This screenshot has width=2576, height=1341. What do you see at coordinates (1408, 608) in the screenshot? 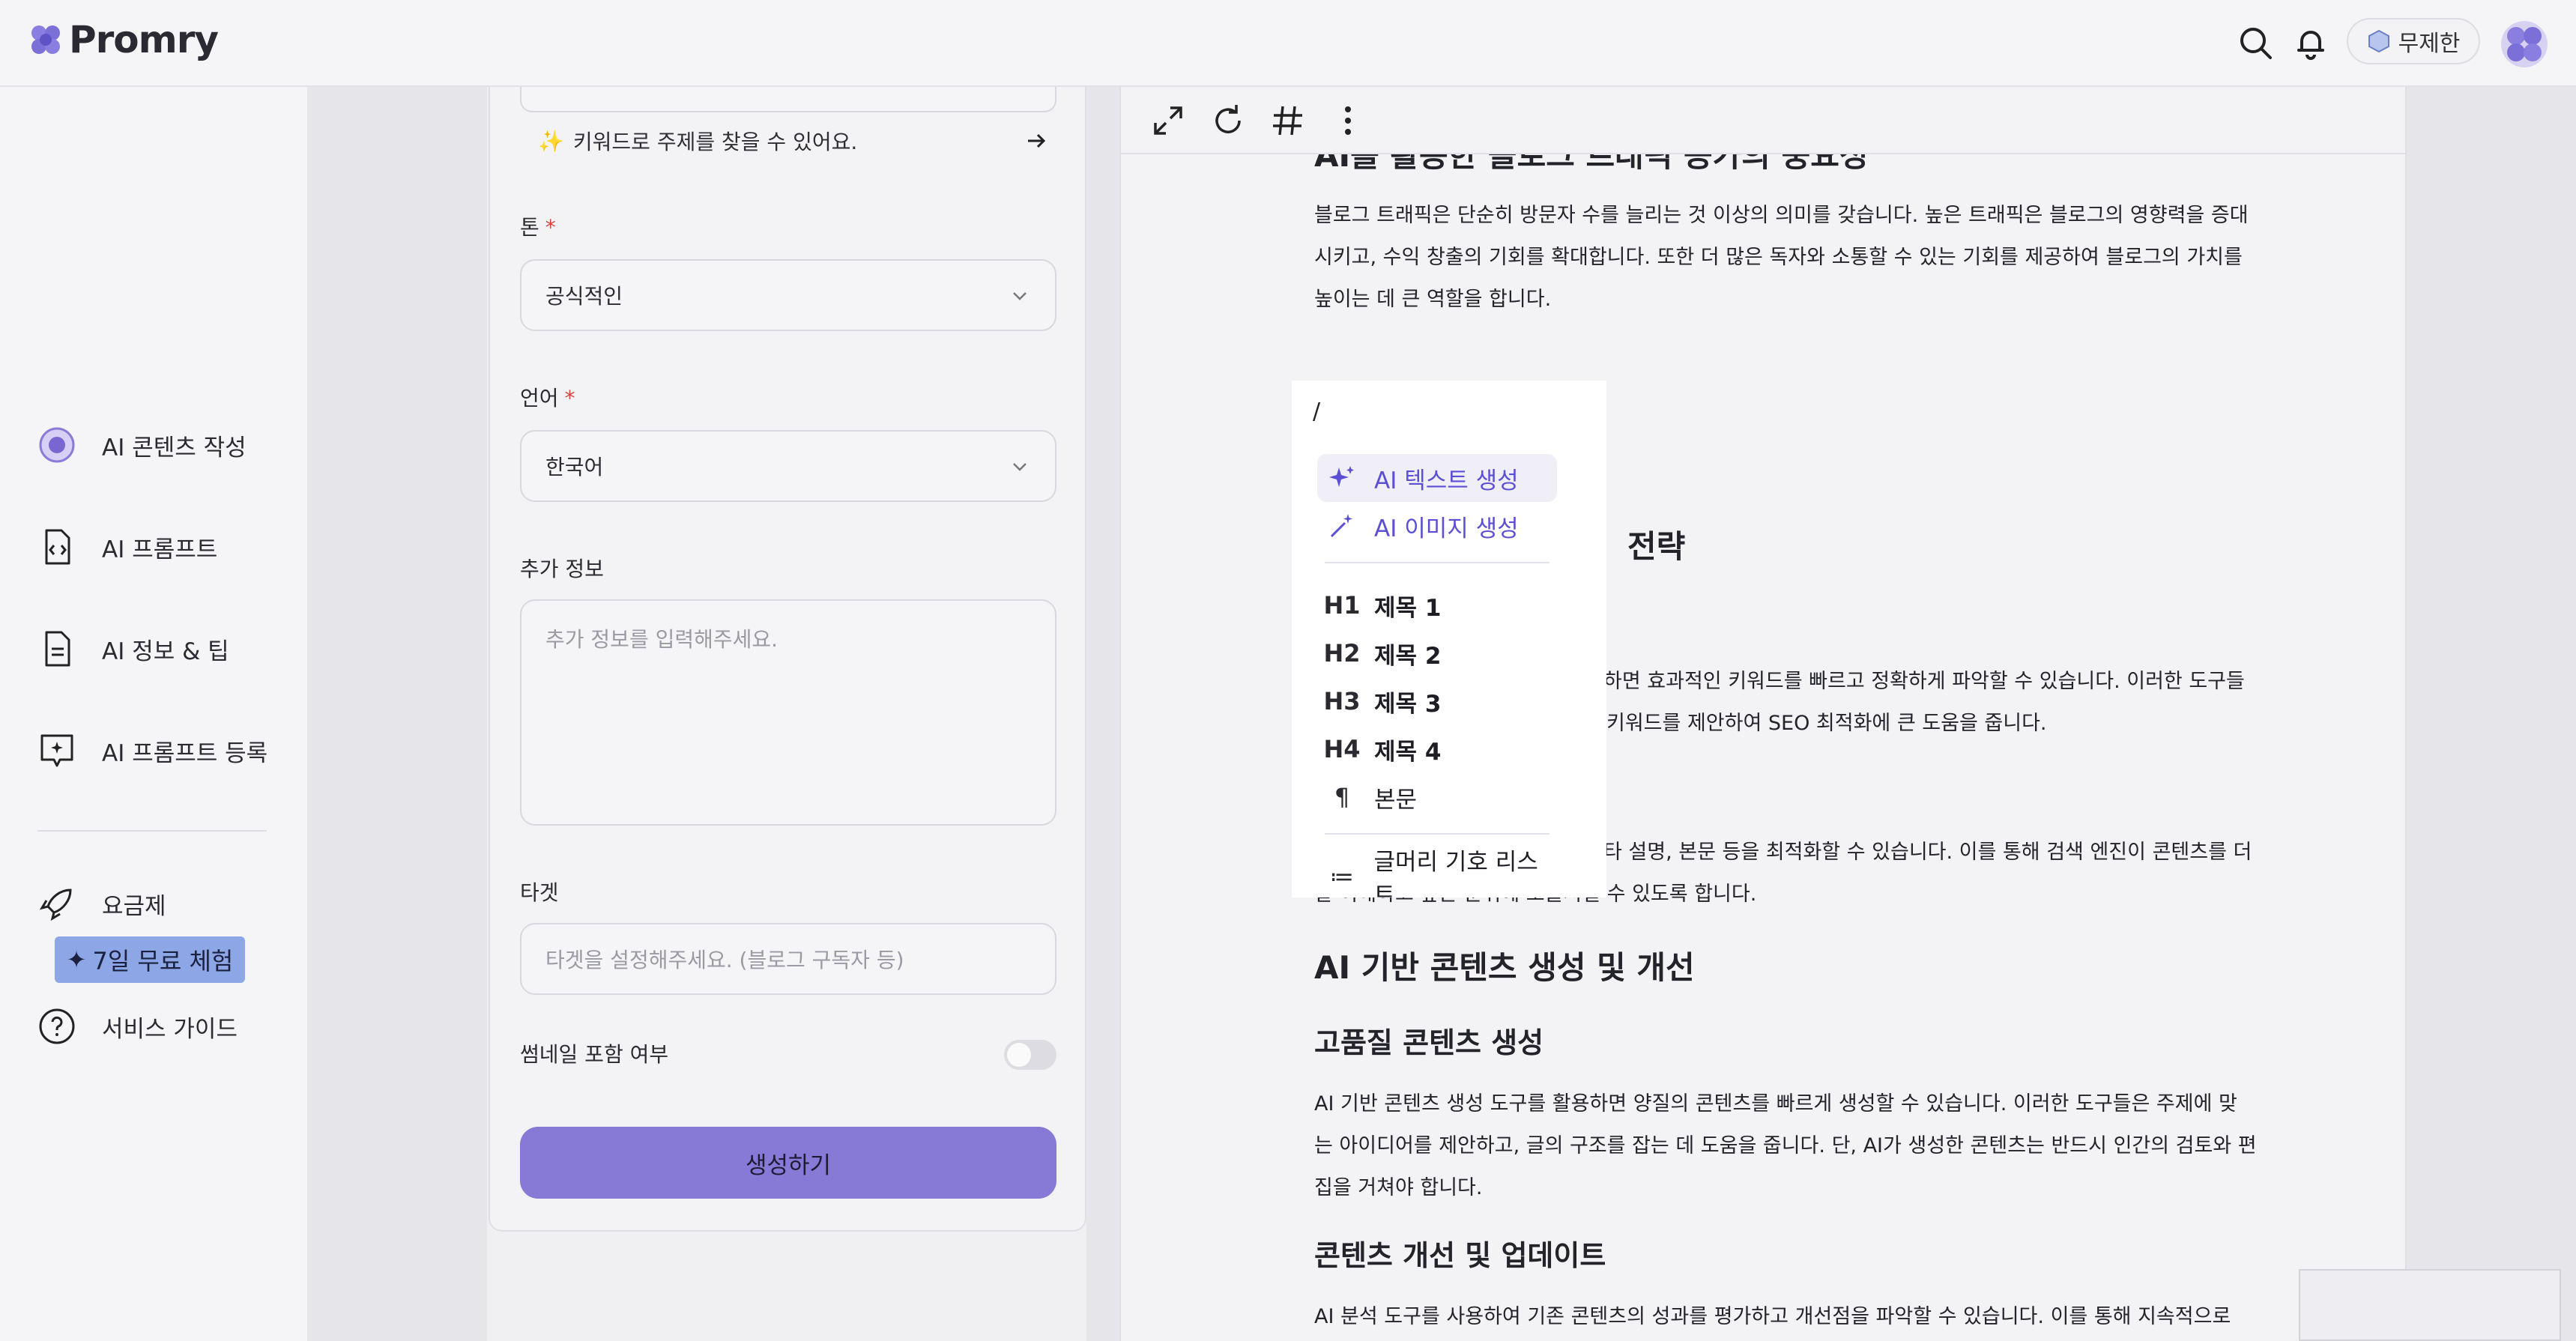
I see `menu-item-label: 제목 1` at bounding box center [1408, 608].